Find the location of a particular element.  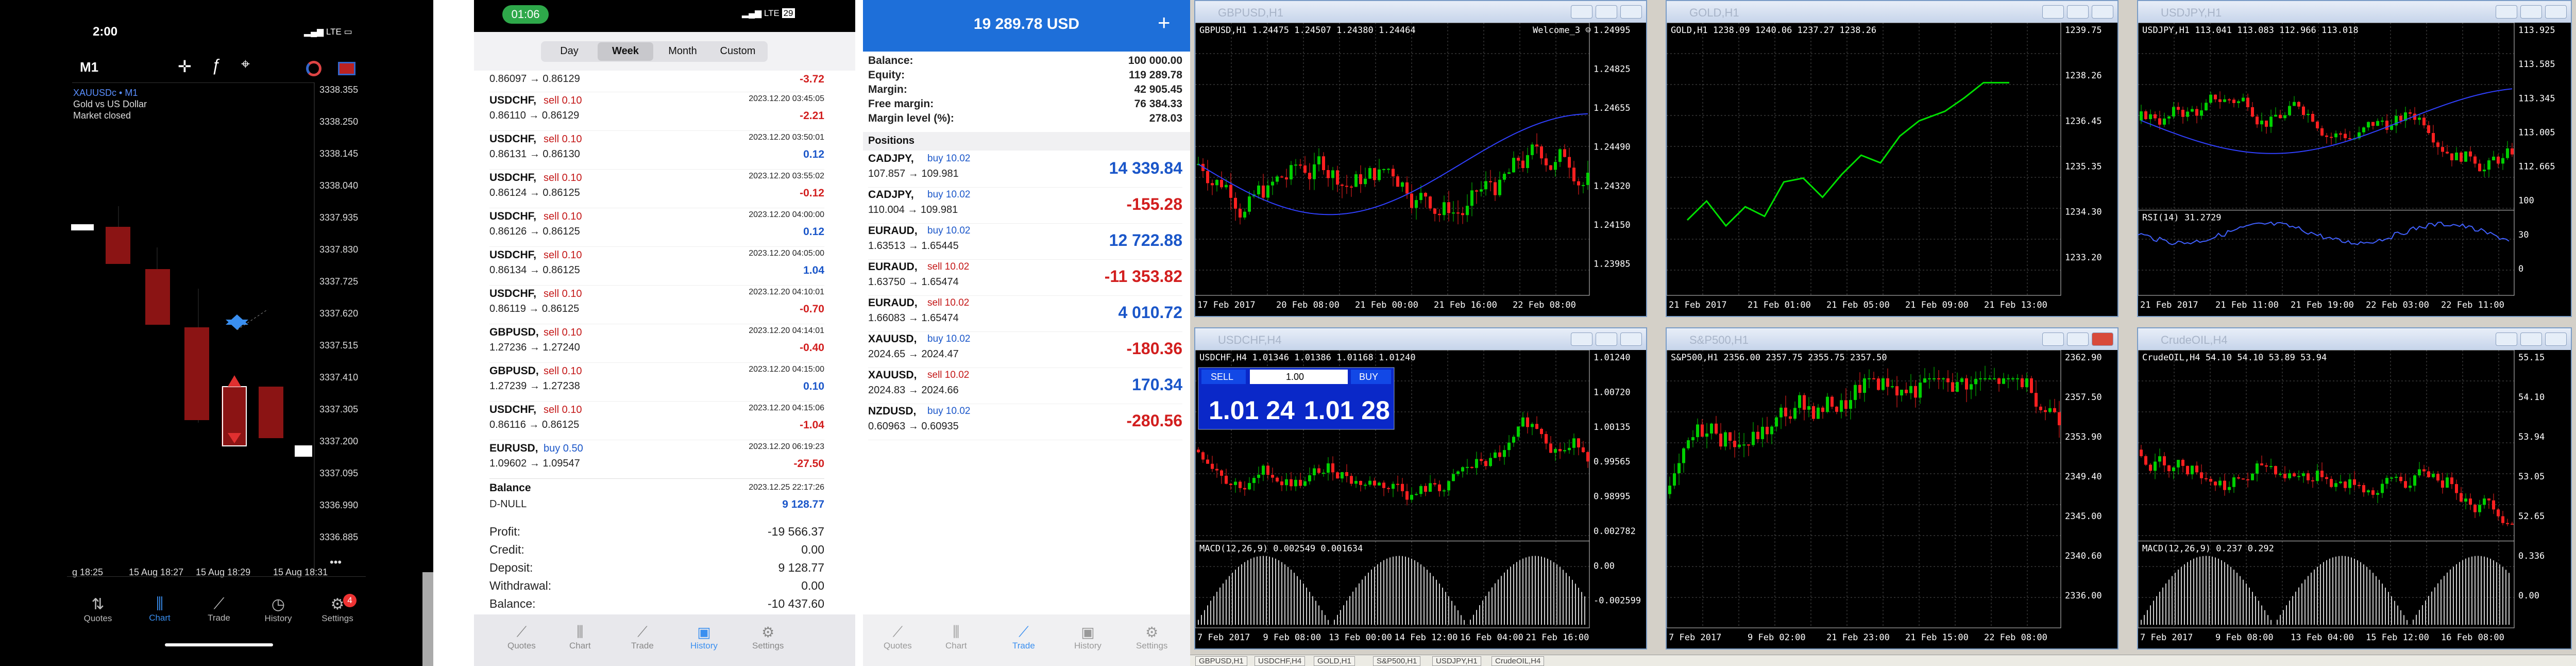

period-month: Month is located at coordinates (682, 51).